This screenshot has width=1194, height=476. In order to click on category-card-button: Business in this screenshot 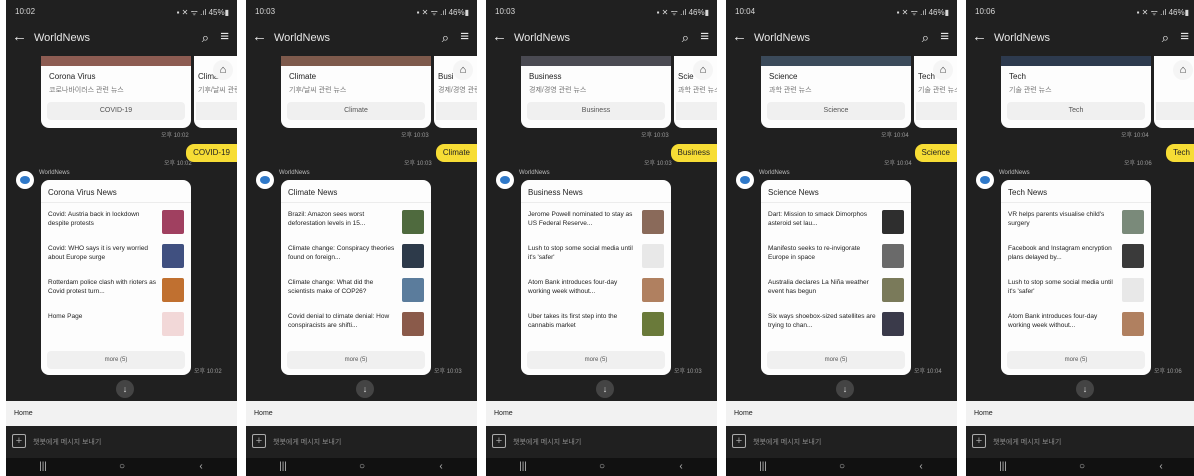, I will do `click(596, 111)`.